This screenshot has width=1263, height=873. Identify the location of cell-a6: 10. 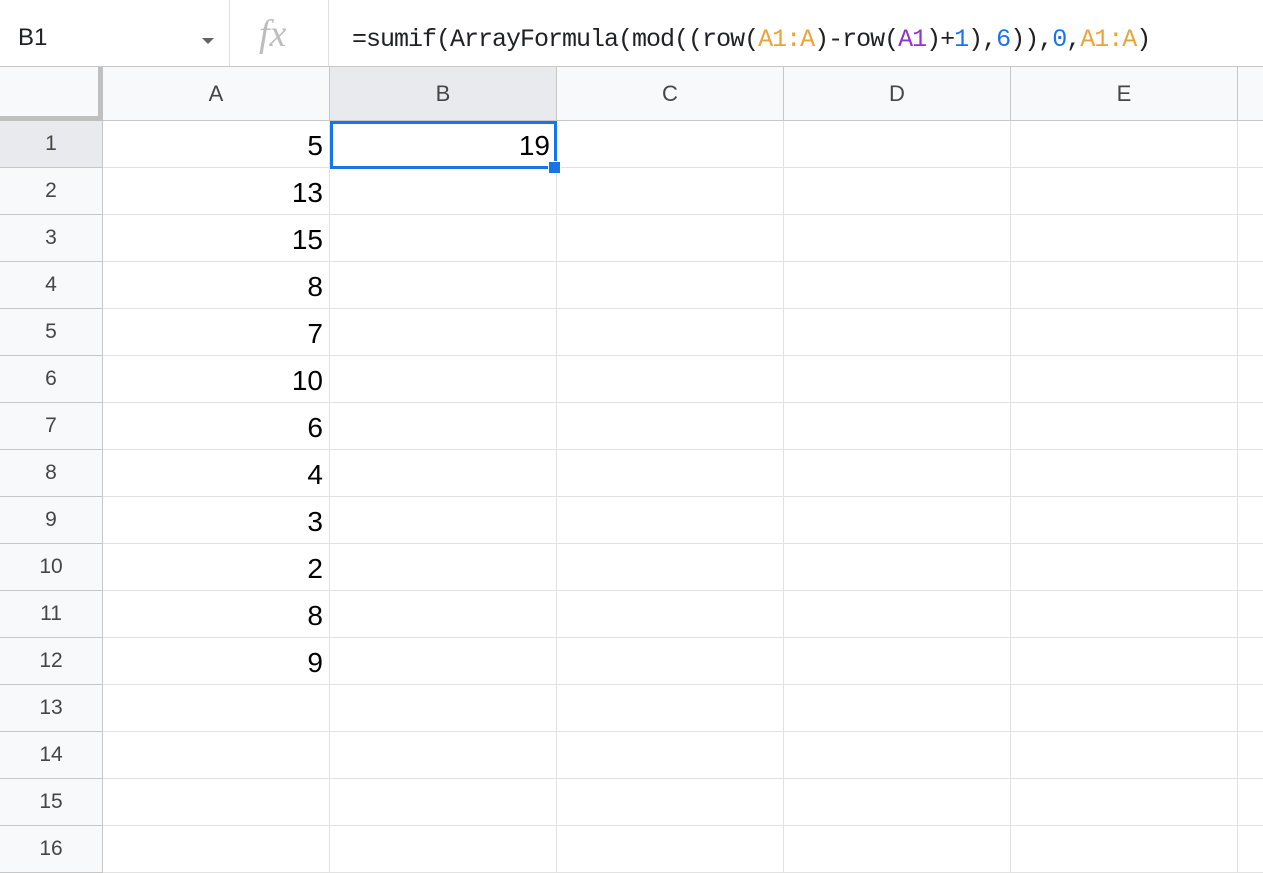
(216, 379).